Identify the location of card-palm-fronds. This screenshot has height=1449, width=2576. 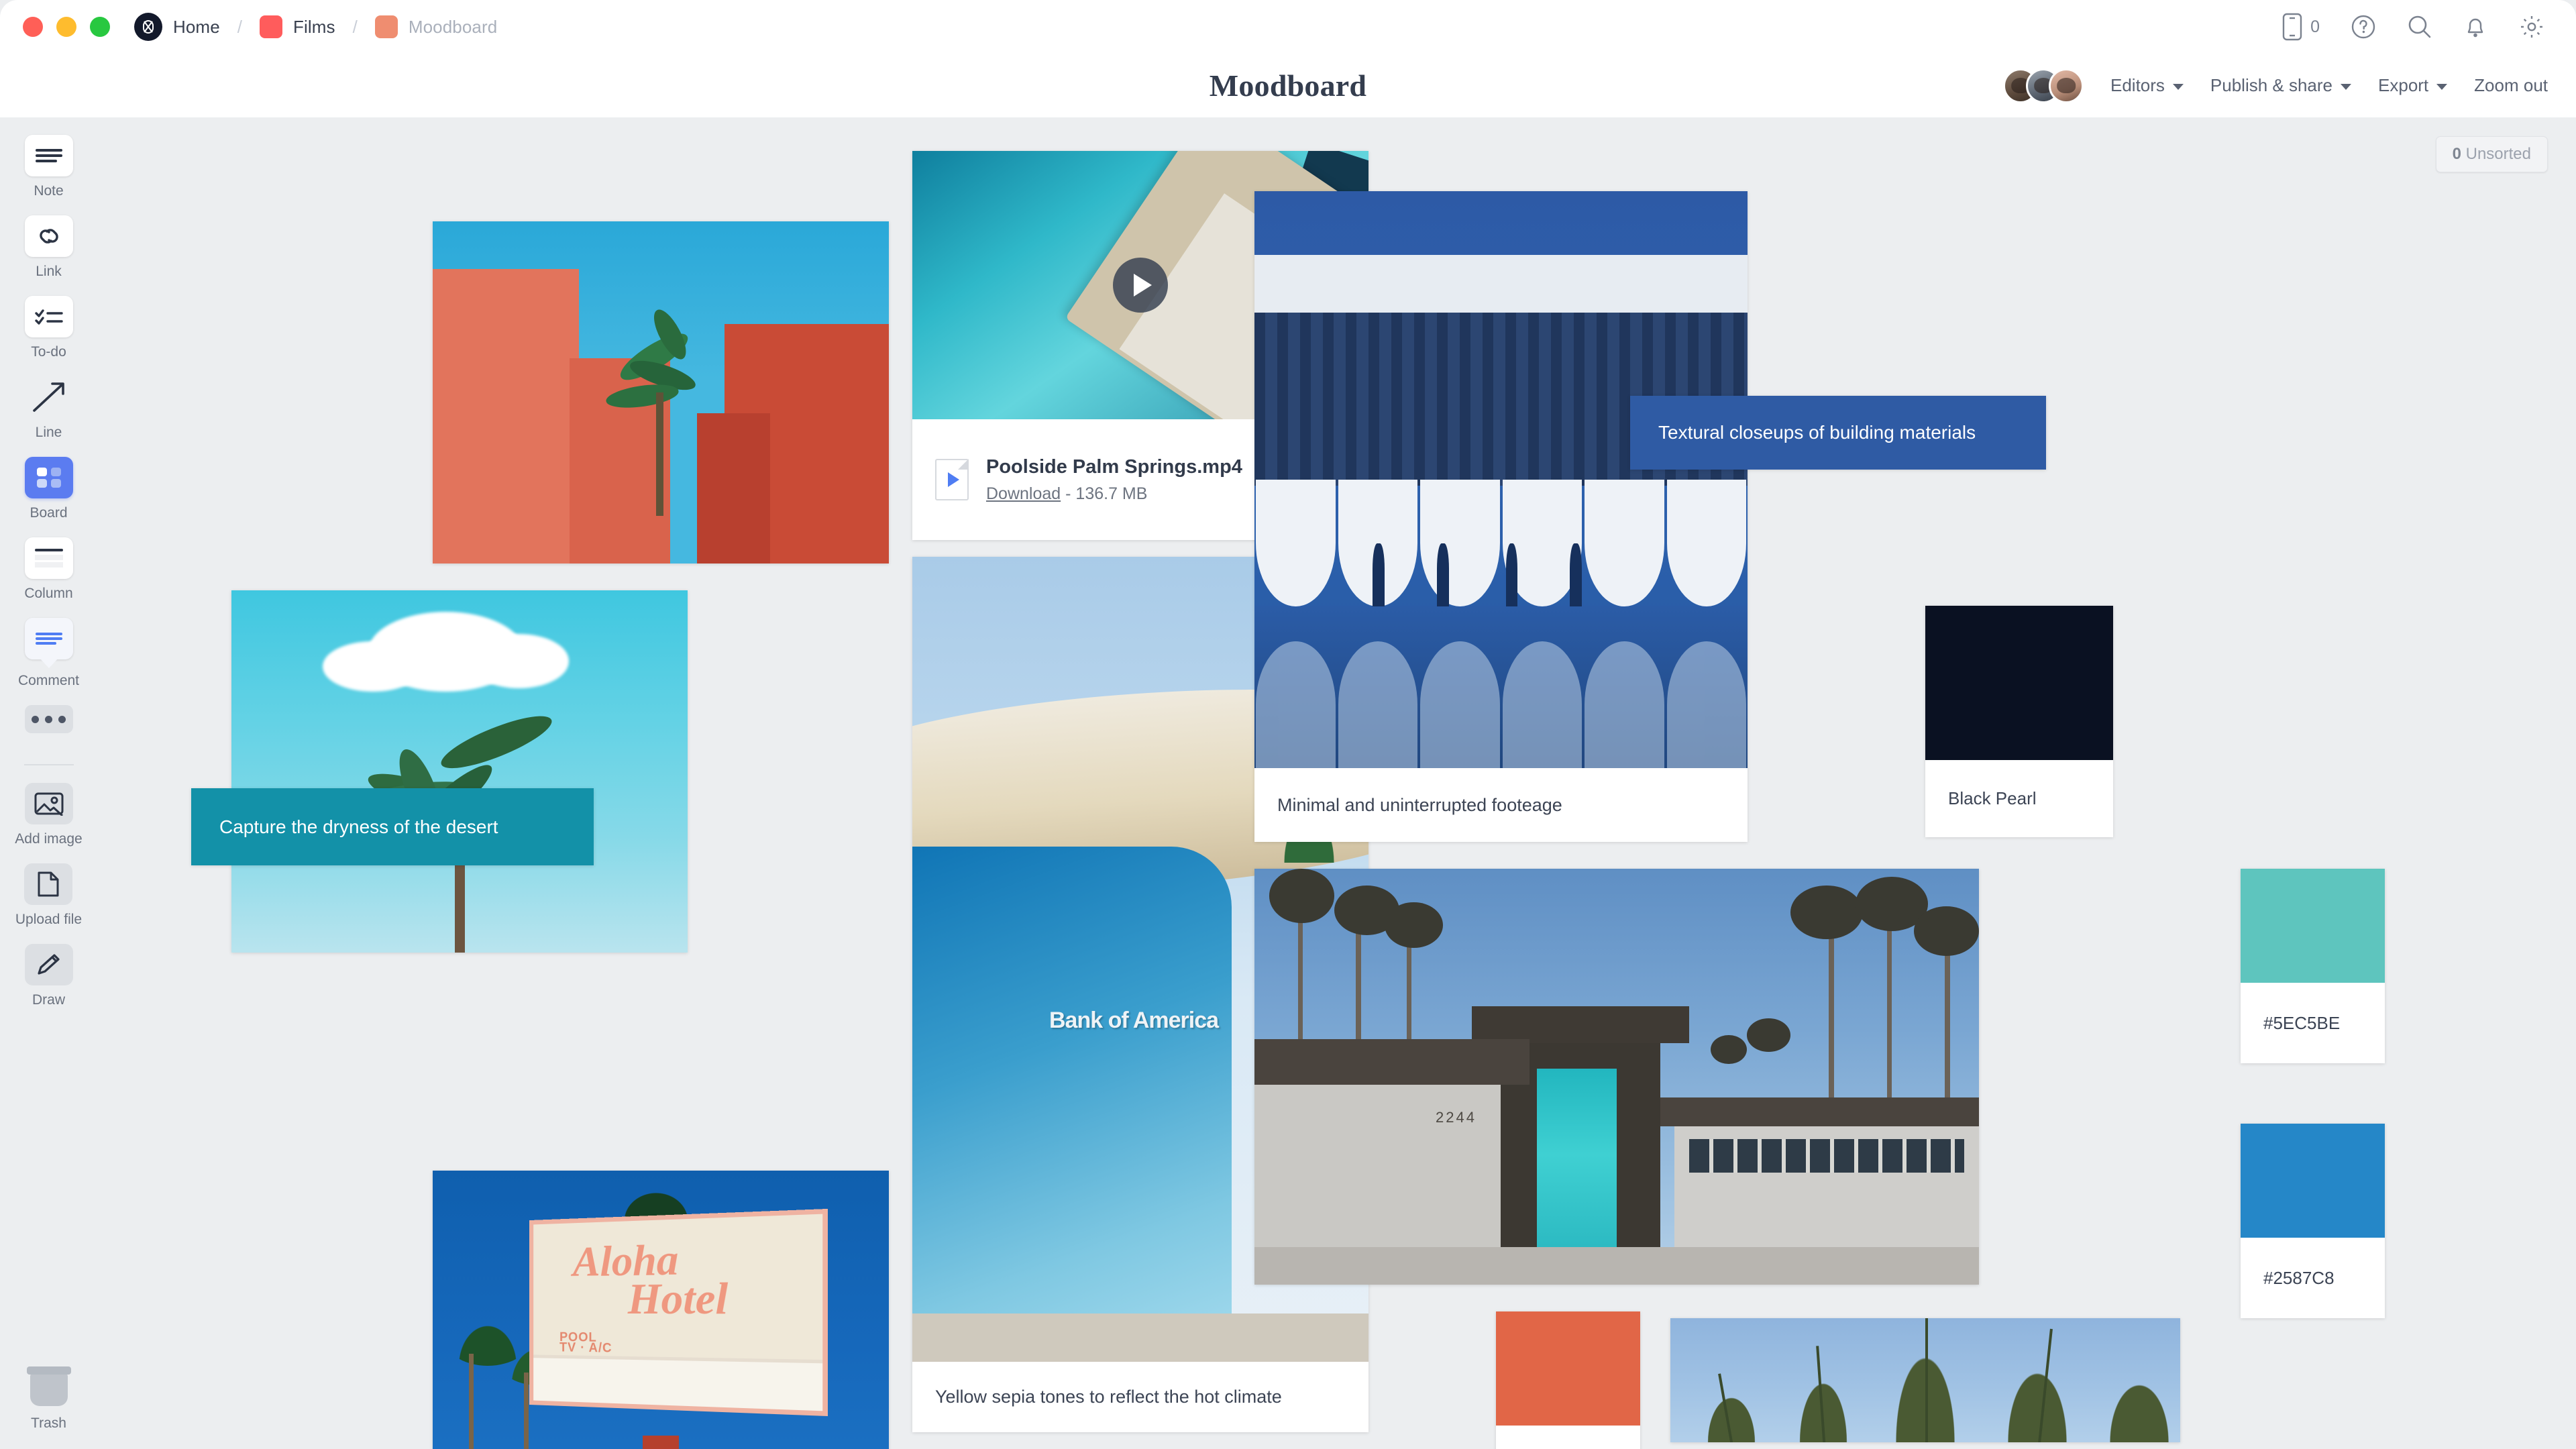
(1925, 1380).